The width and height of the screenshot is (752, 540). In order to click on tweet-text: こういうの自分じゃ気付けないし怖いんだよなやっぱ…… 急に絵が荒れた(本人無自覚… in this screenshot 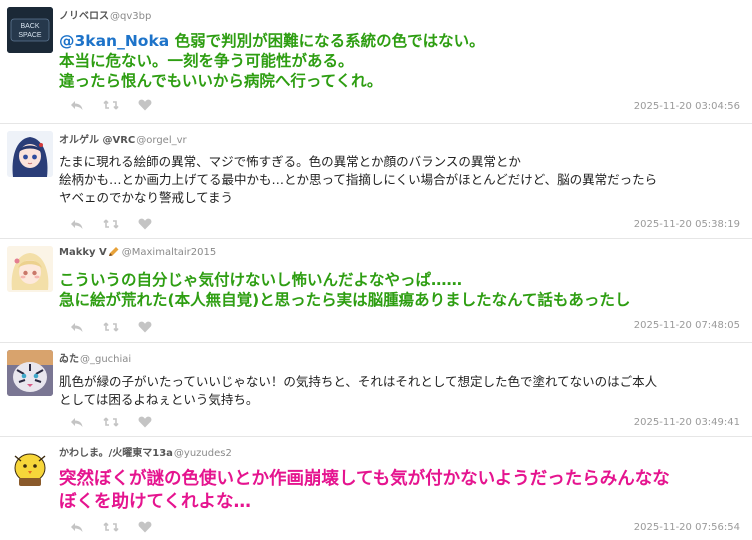, I will do `click(399, 290)`.